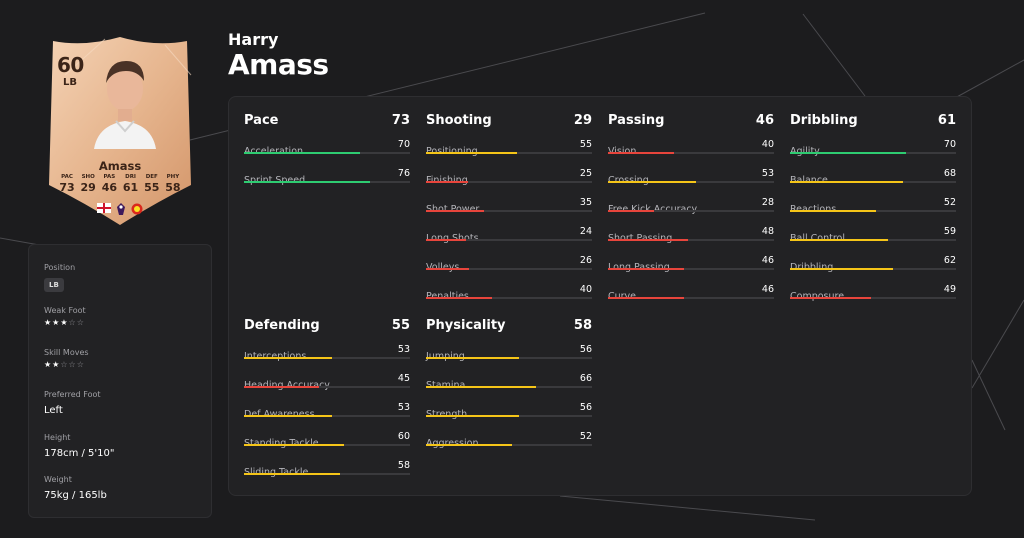  What do you see at coordinates (70, 65) in the screenshot?
I see `card-rating: 60` at bounding box center [70, 65].